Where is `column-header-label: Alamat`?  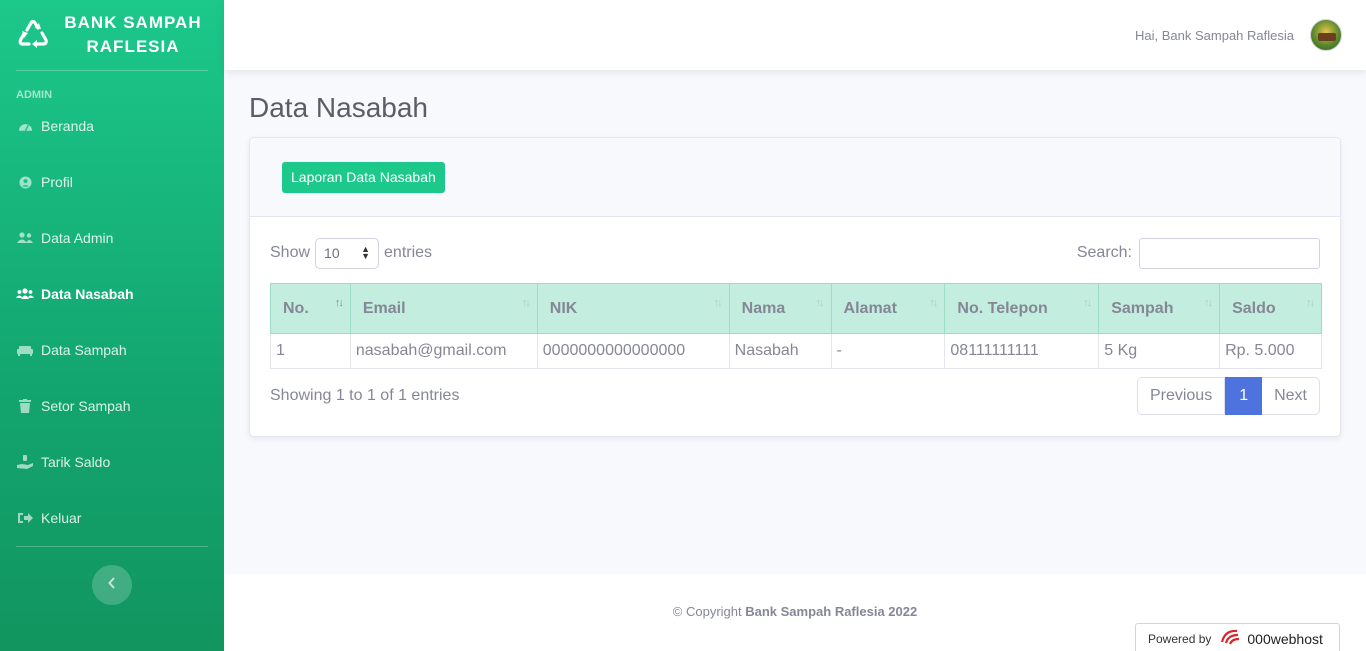
column-header-label: Alamat is located at coordinates (870, 308).